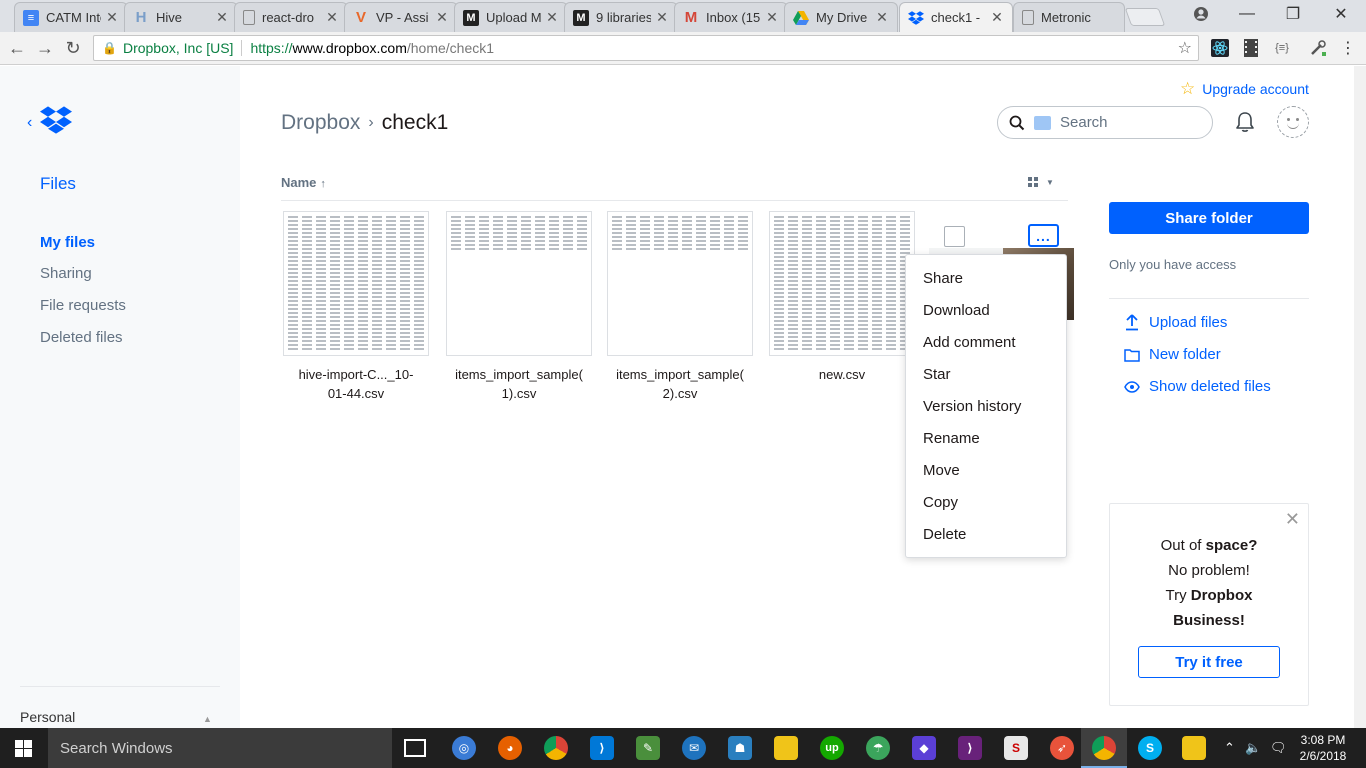  I want to click on taskbar-clock: 3:08 PM 2/6/2018, so click(1323, 748).